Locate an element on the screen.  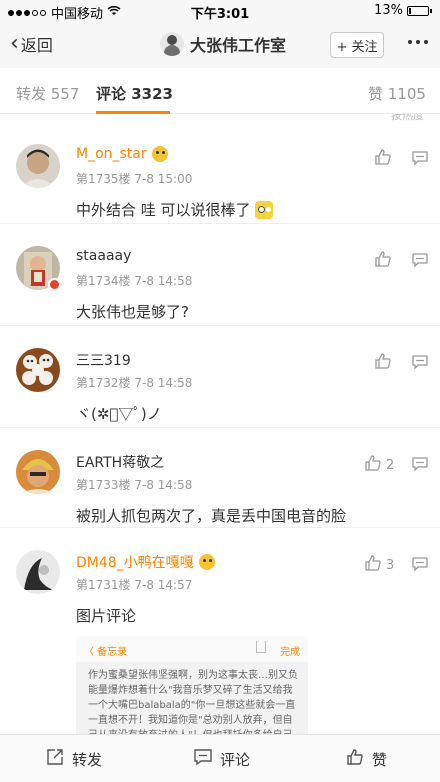
like-count: 2 is located at coordinates (390, 465).